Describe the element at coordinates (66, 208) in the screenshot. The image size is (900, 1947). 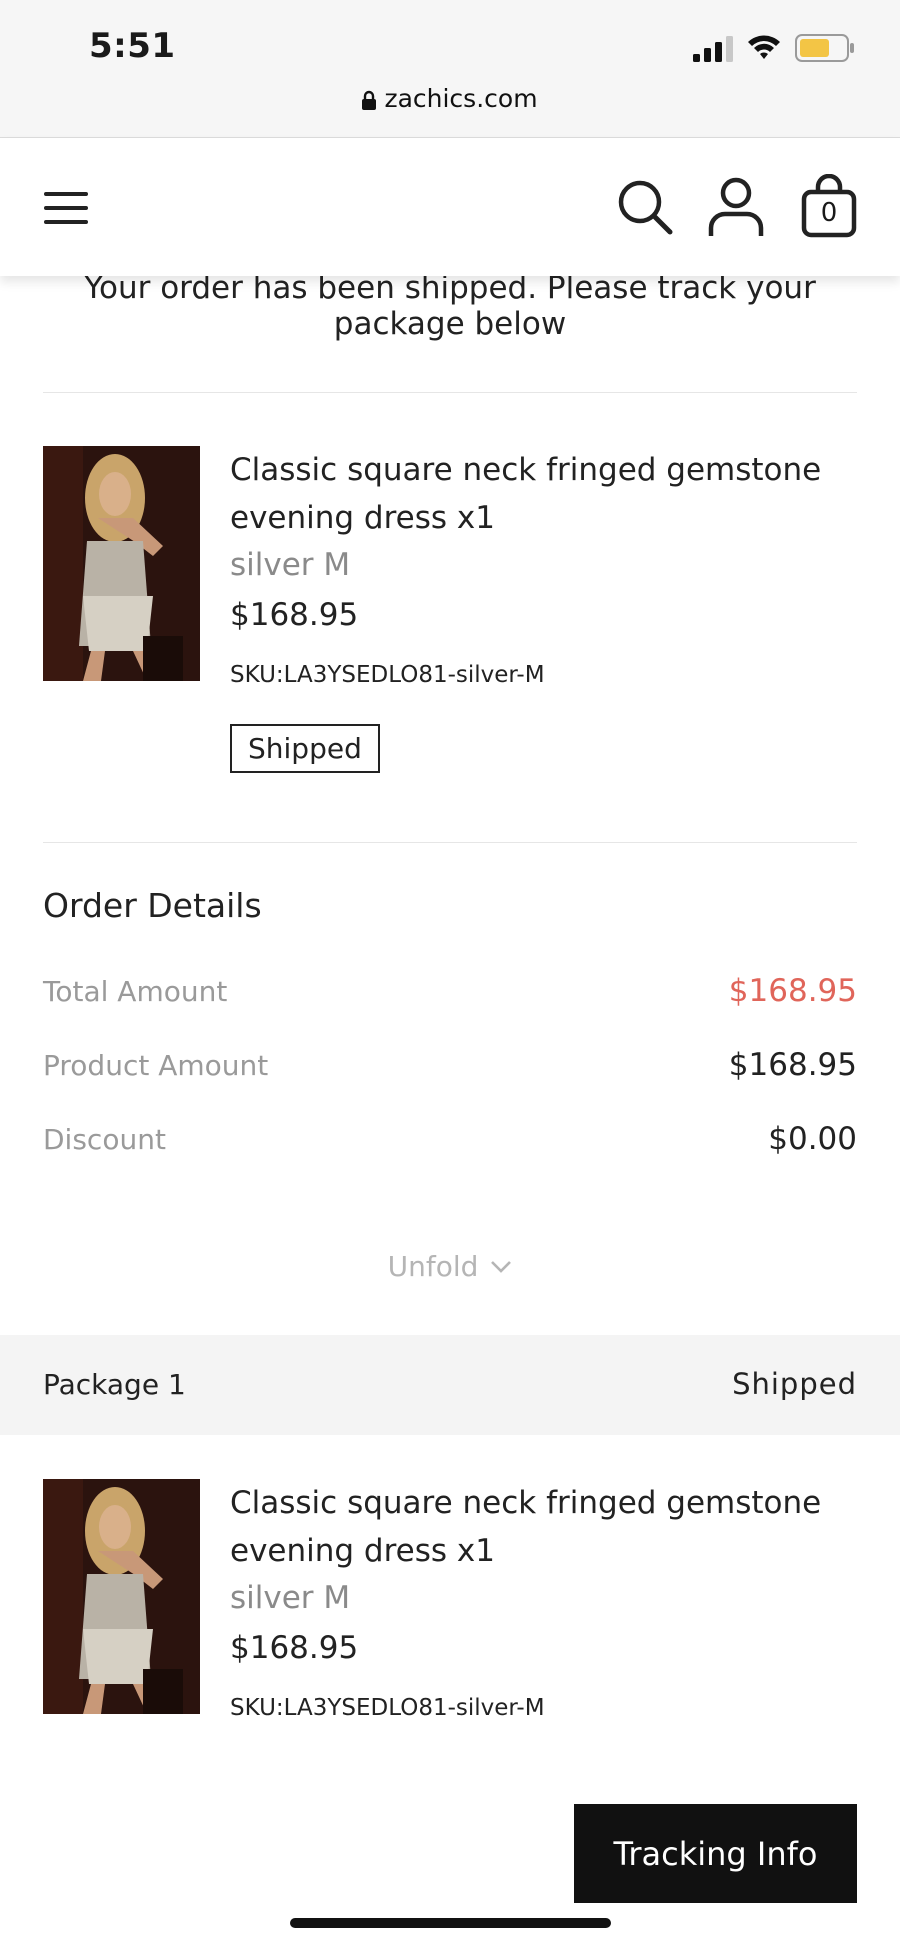
I see `menu-icon` at that location.